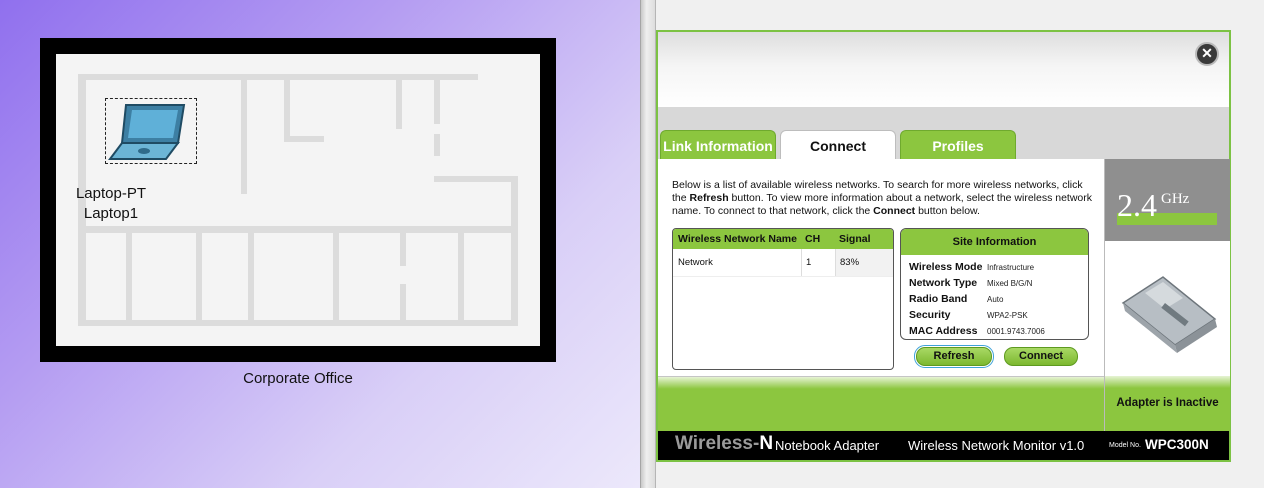  I want to click on adapter-side-panel: 2.4 GHz Adapter is Inactive, so click(1167, 295).